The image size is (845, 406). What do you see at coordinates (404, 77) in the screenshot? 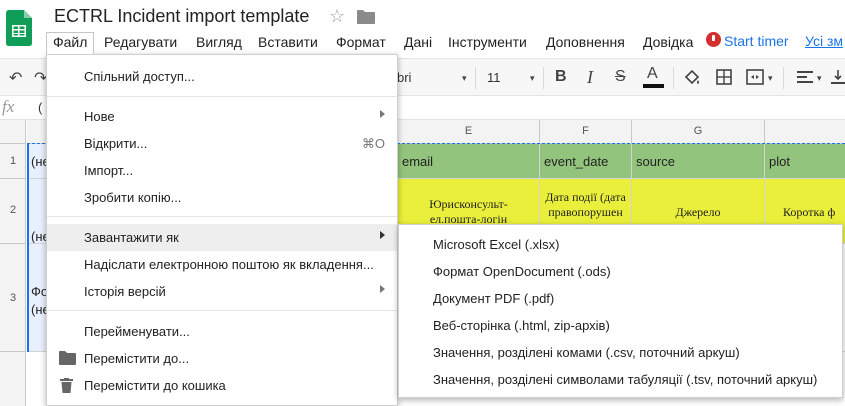
I see `font-family-select: bri` at bounding box center [404, 77].